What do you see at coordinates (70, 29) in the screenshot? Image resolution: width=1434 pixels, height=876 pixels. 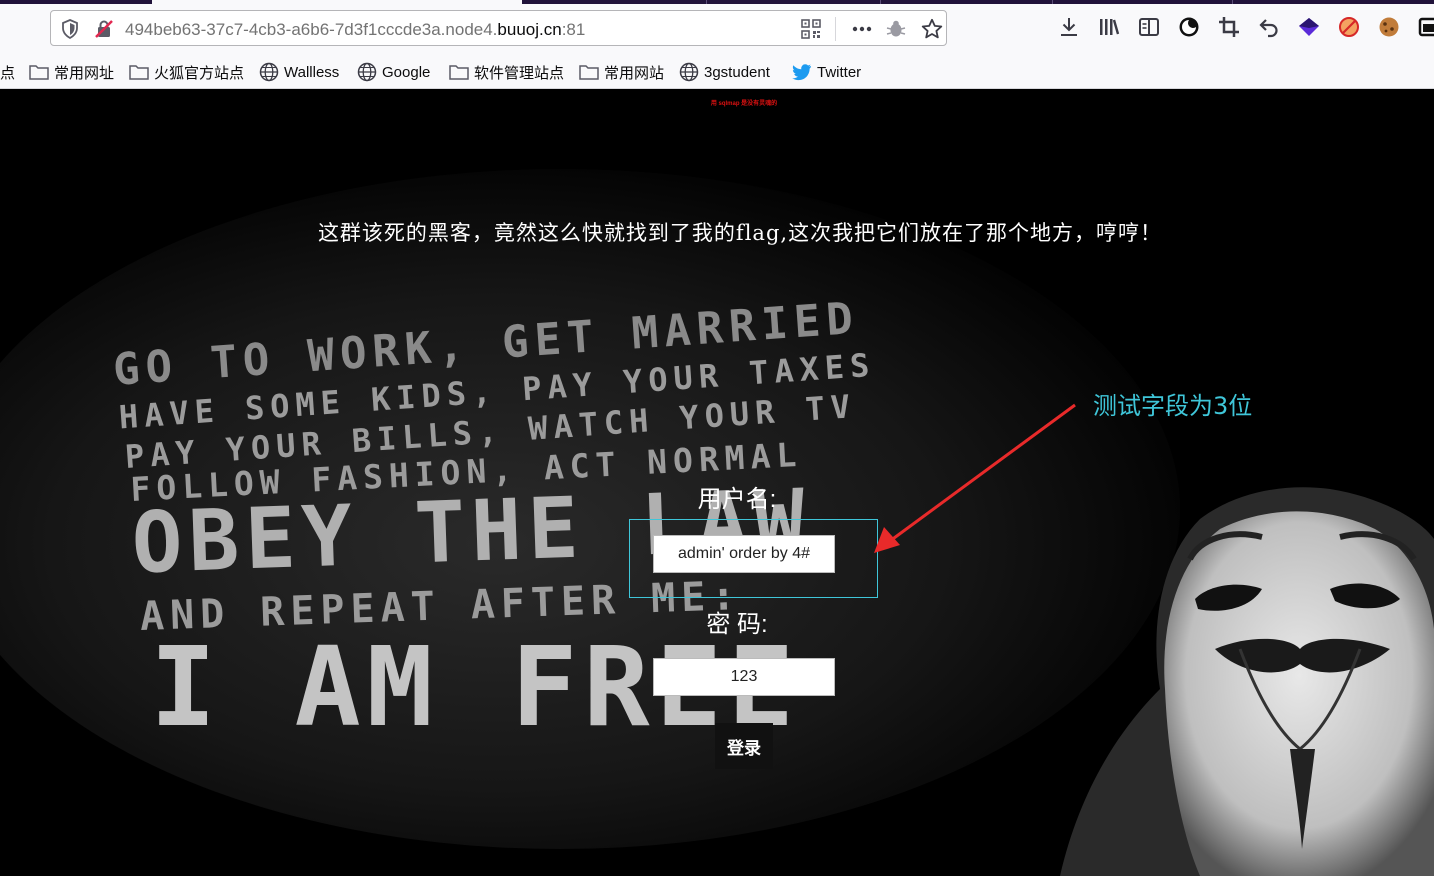 I see `shield-icon` at bounding box center [70, 29].